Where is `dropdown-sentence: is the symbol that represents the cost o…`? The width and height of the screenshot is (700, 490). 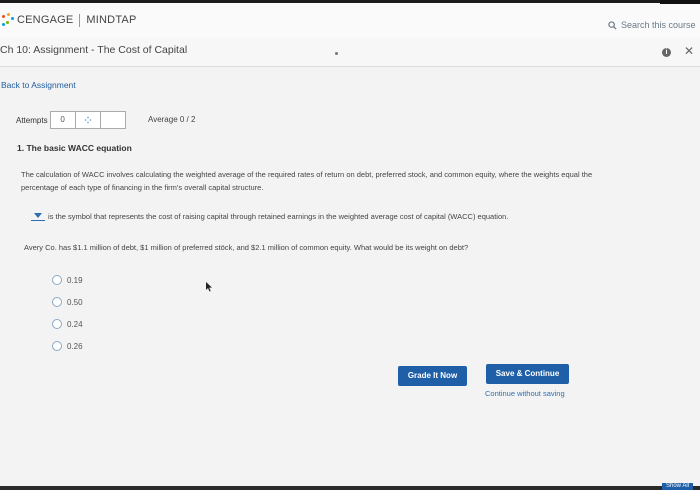 dropdown-sentence: is the symbol that represents the cost o… is located at coordinates (278, 216).